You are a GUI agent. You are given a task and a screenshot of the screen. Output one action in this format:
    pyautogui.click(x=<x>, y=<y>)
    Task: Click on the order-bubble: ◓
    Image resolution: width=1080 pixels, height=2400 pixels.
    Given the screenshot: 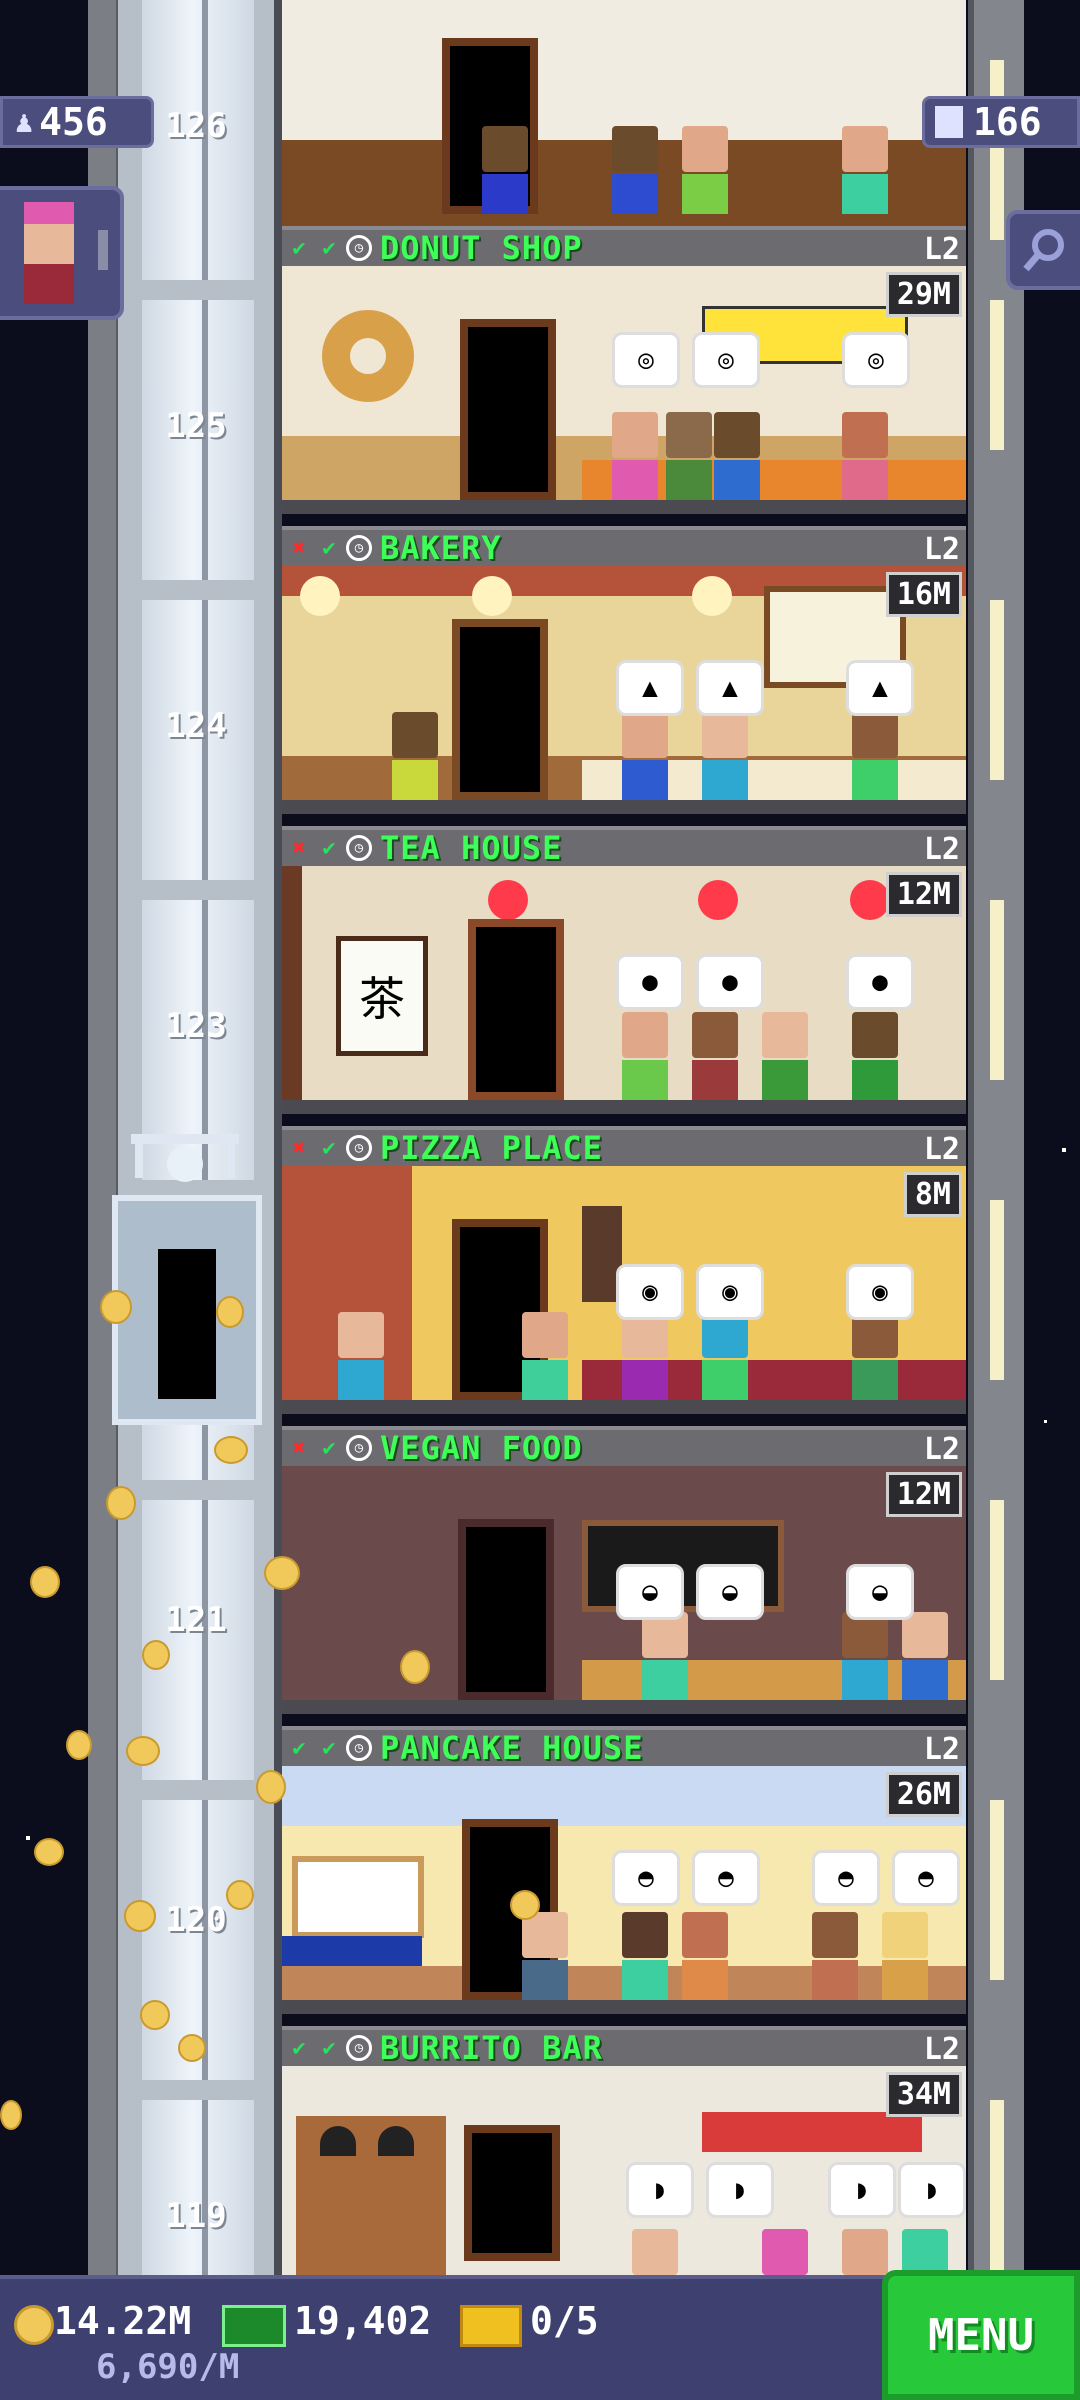 What is the action you would take?
    pyautogui.click(x=646, y=1878)
    